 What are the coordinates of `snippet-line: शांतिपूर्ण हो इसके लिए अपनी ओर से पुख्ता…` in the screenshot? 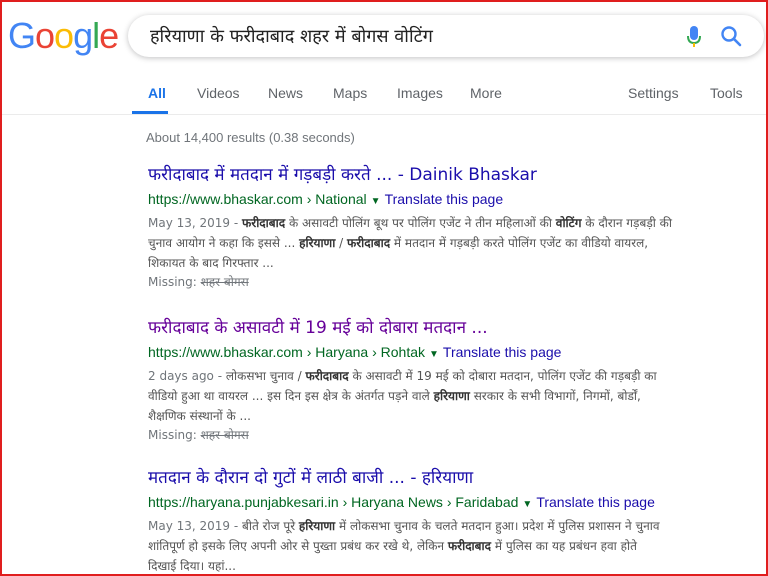 It's located at (454, 546).